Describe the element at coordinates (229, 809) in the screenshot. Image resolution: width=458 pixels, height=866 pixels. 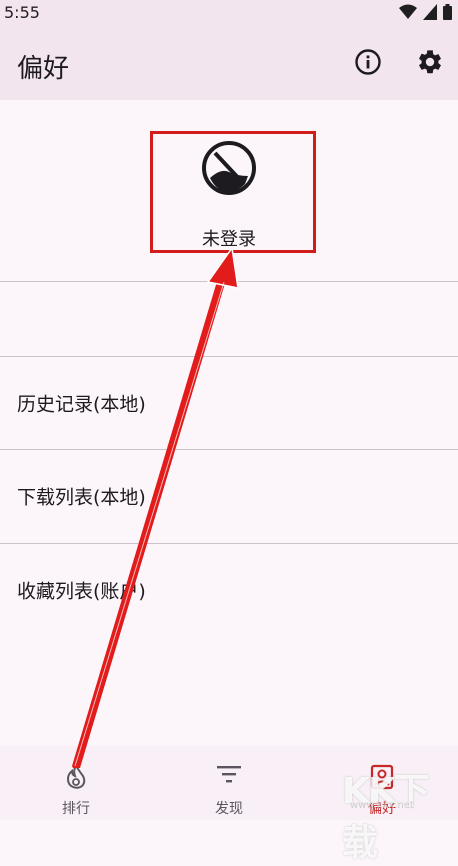
I see `nav-label: 发现` at that location.